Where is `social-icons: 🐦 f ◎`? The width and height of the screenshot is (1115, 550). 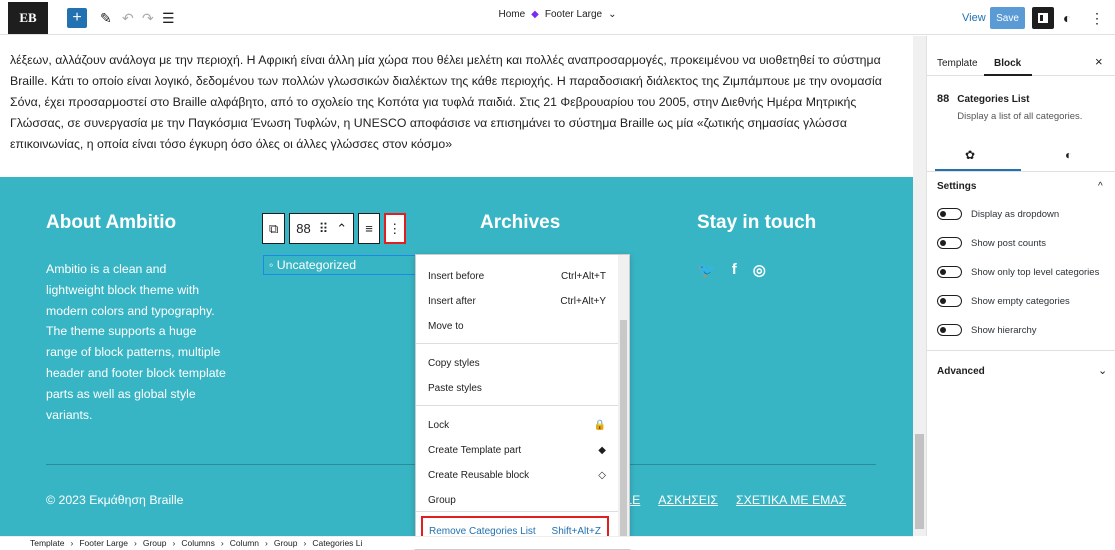
social-icons: 🐦 f ◎ is located at coordinates (731, 270).